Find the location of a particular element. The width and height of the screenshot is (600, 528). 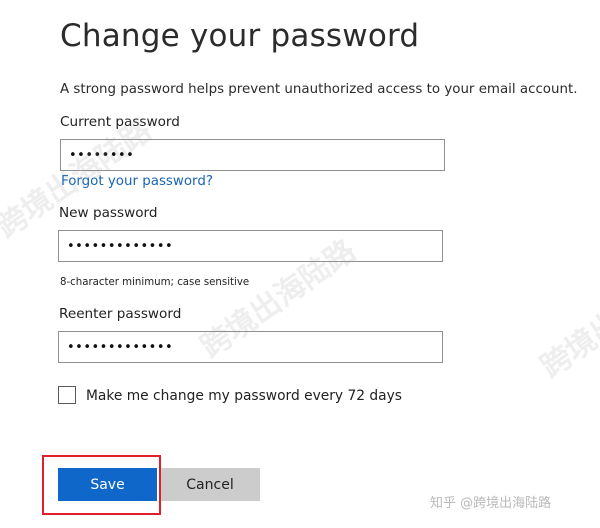

watermark-footer: 知乎 @跨境出海陆路 is located at coordinates (491, 503).